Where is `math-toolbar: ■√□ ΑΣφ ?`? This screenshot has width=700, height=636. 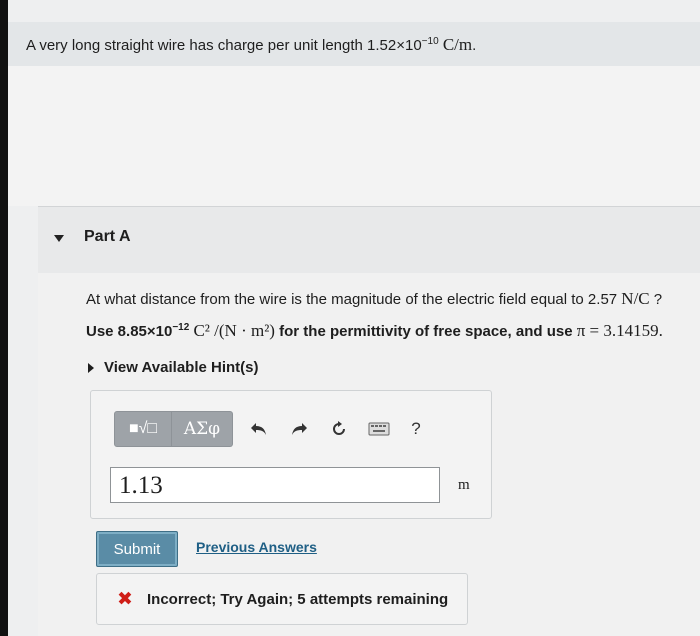
math-toolbar: ■√□ ΑΣφ ? is located at coordinates (273, 429).